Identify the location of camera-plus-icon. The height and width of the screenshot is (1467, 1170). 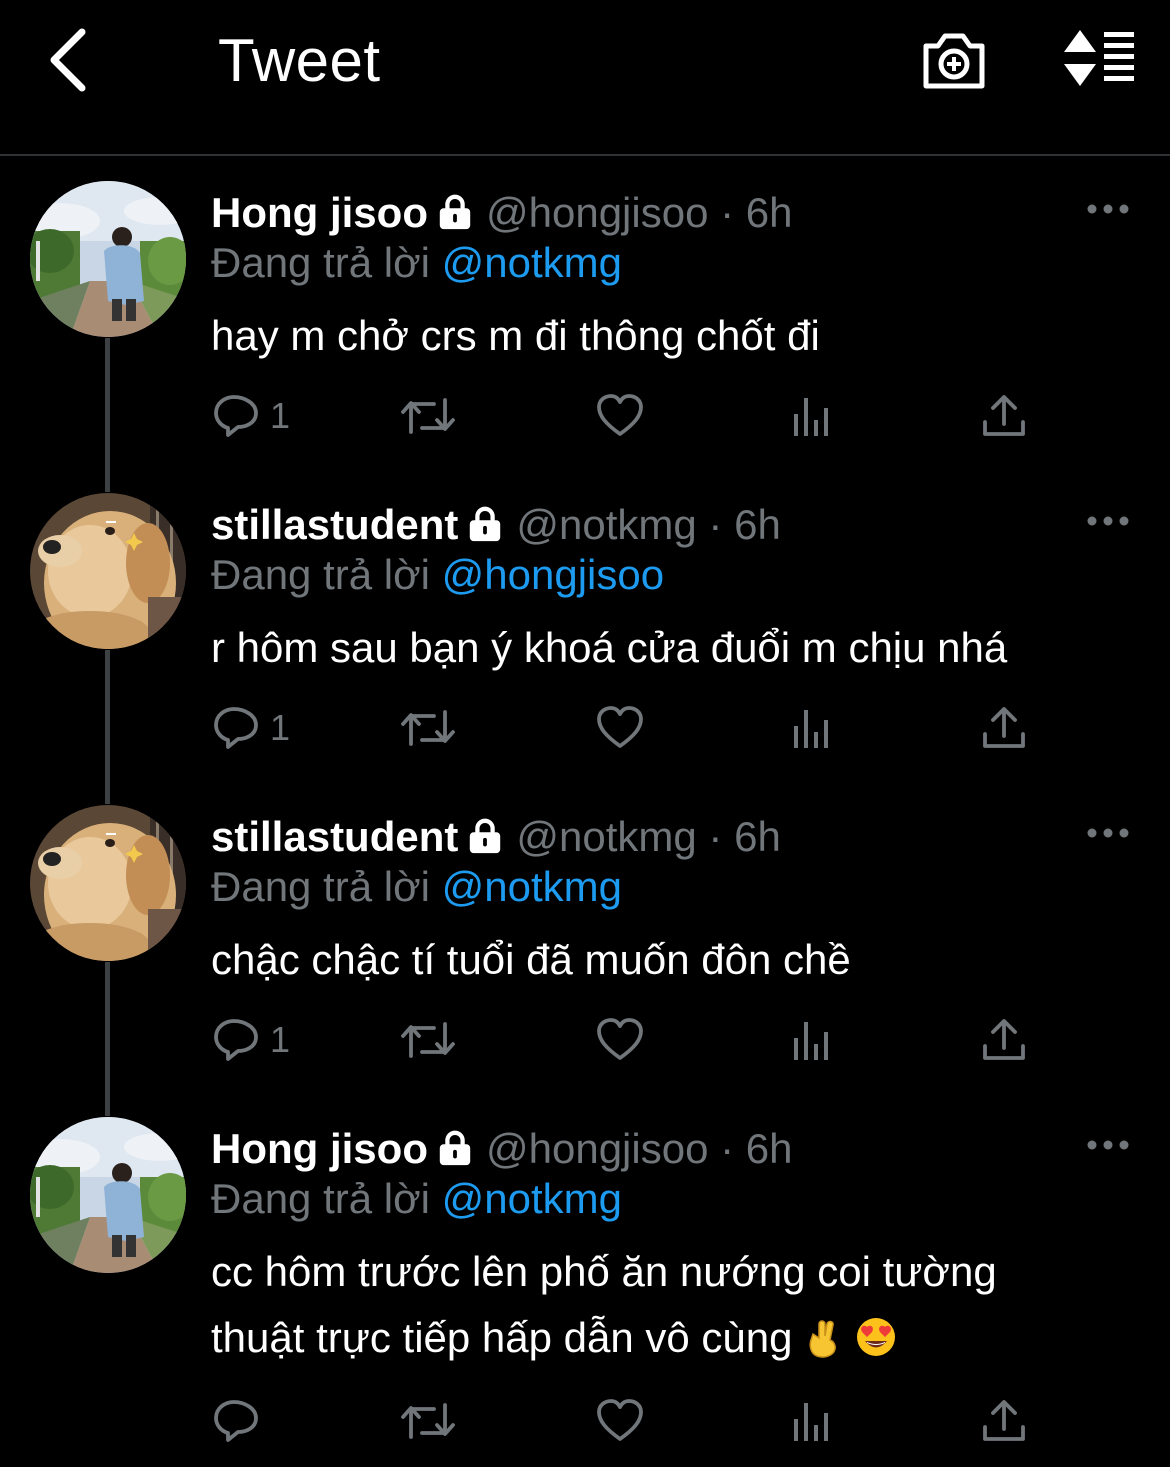
(954, 60).